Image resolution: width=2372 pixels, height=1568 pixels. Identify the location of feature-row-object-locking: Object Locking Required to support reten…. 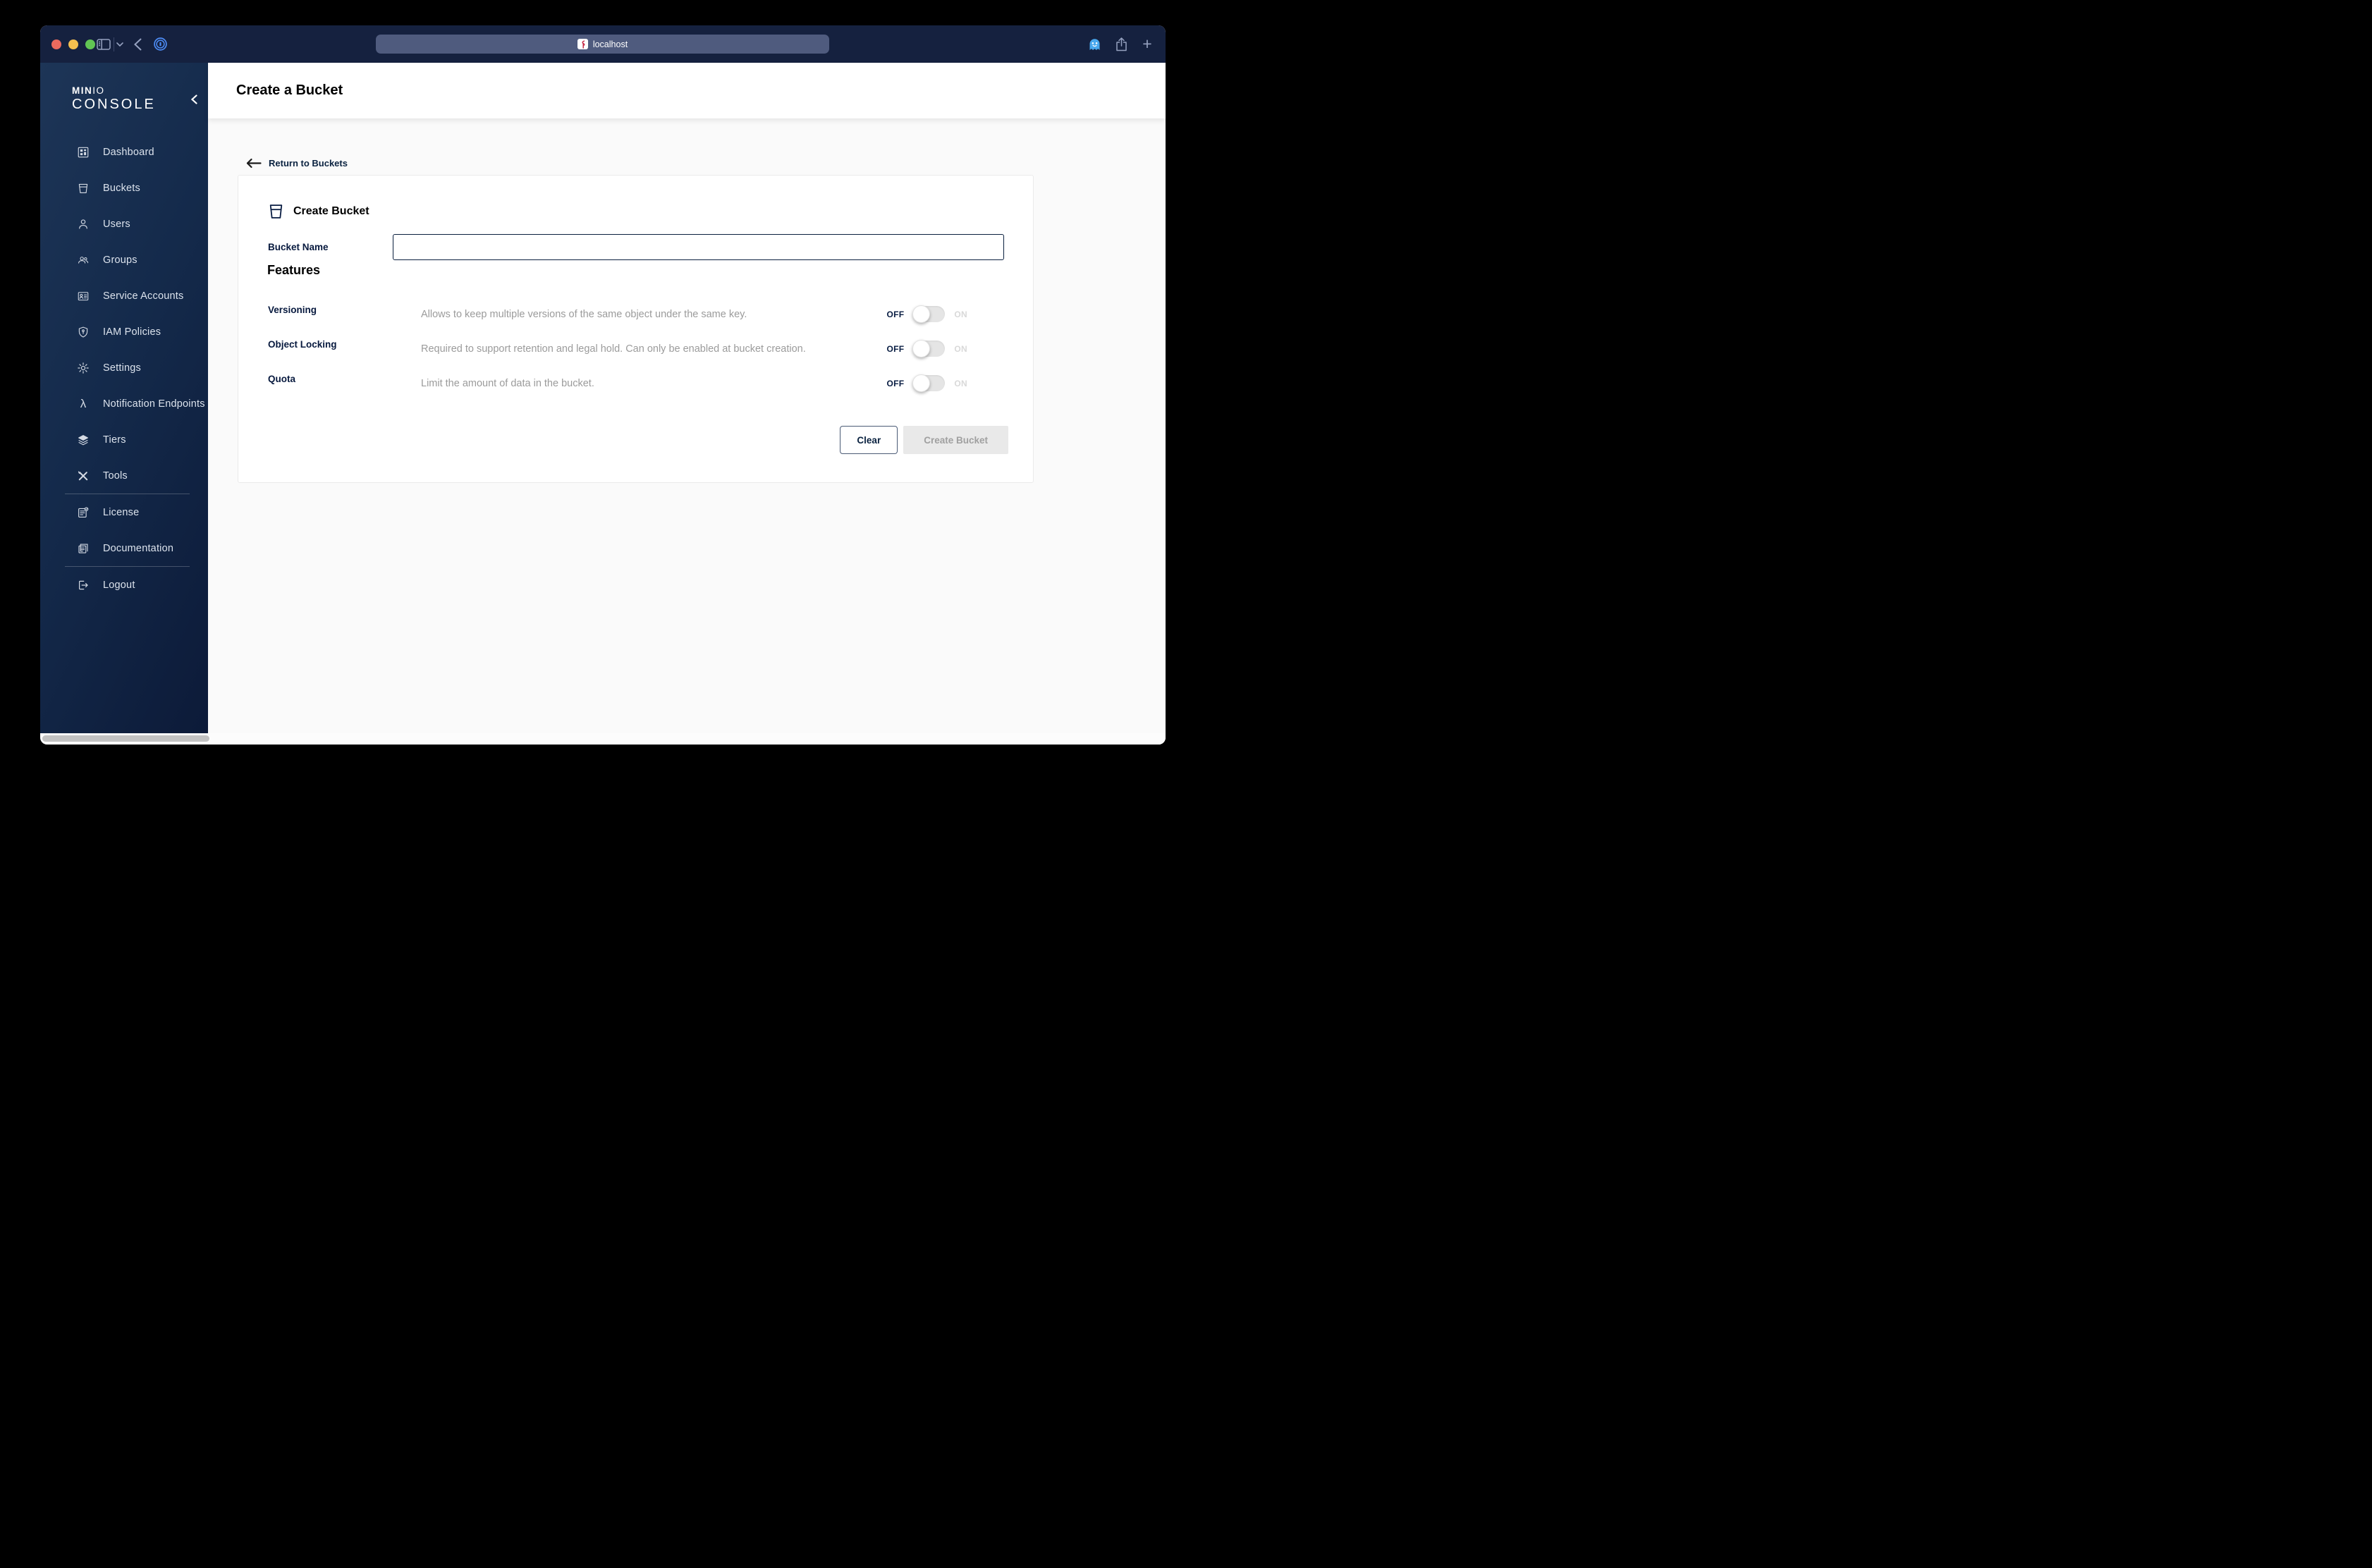
(638, 348).